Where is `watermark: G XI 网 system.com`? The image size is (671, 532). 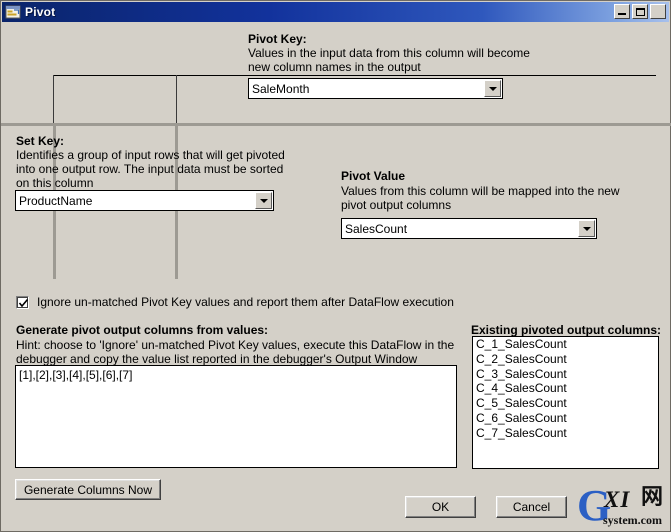 watermark: G XI 网 system.com is located at coordinates (623, 507).